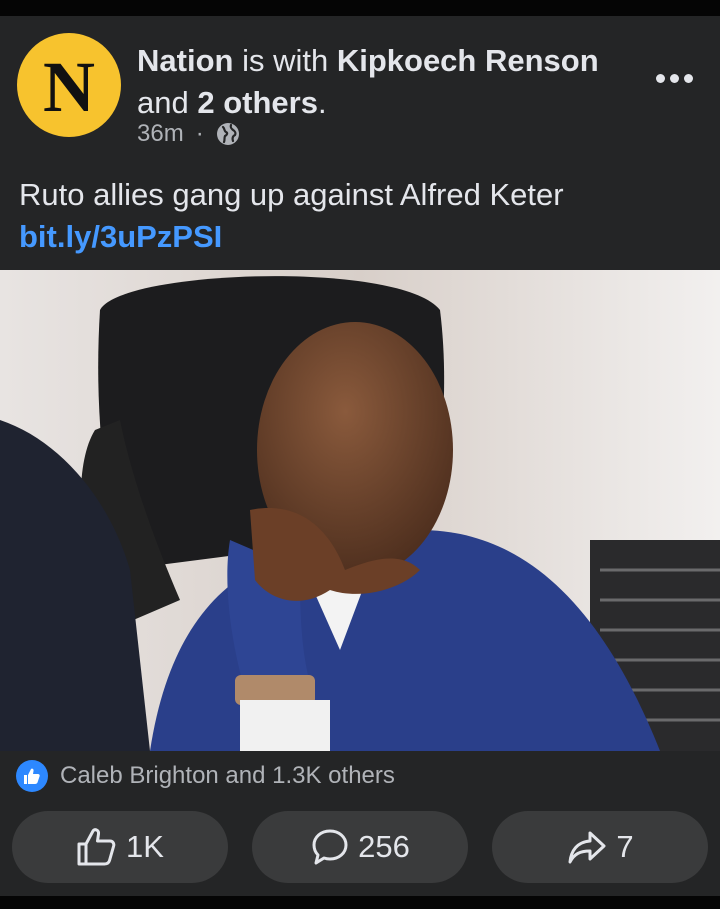 This screenshot has width=720, height=909. Describe the element at coordinates (291, 194) in the screenshot. I see `caption-text: Ruto allies gang up against Alfred Keter` at that location.